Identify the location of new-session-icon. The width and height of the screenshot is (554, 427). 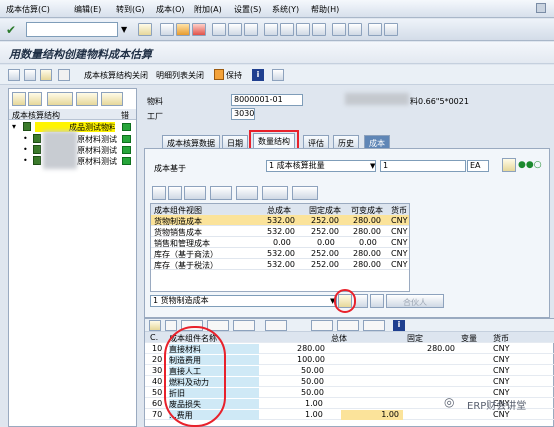
(339, 29).